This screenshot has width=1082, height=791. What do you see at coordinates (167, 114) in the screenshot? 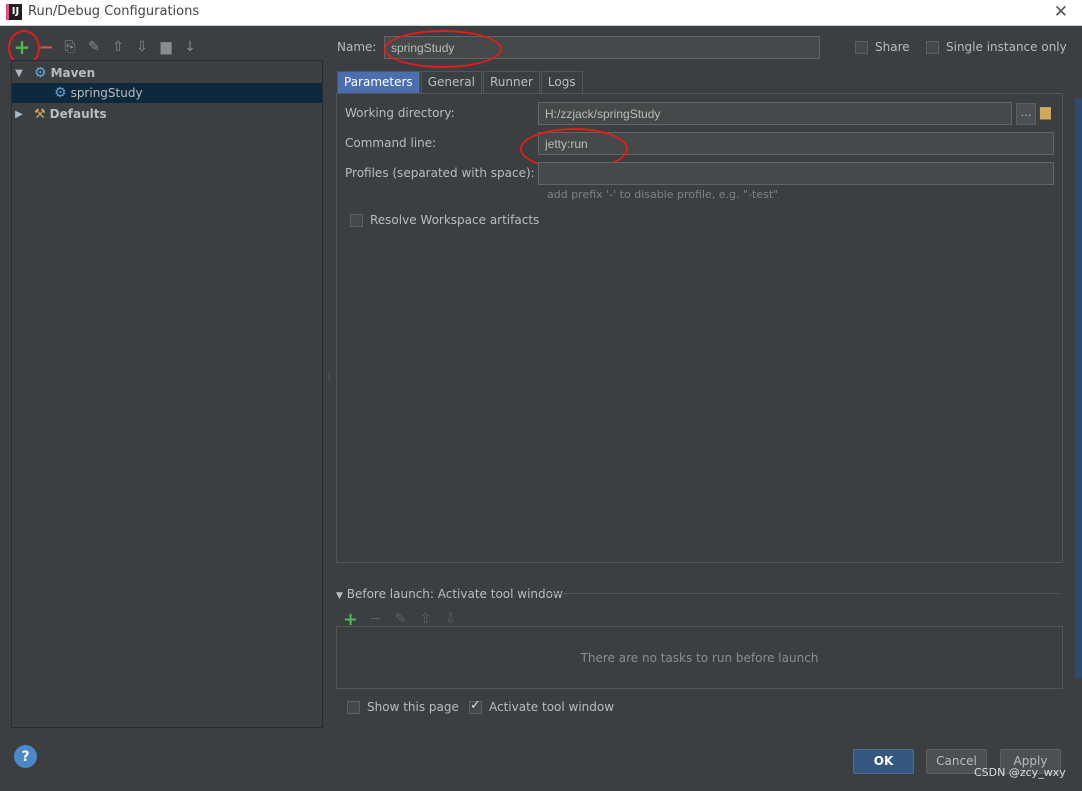
I see `tree-item-defaults: ▶ ⚒ Defaults` at bounding box center [167, 114].